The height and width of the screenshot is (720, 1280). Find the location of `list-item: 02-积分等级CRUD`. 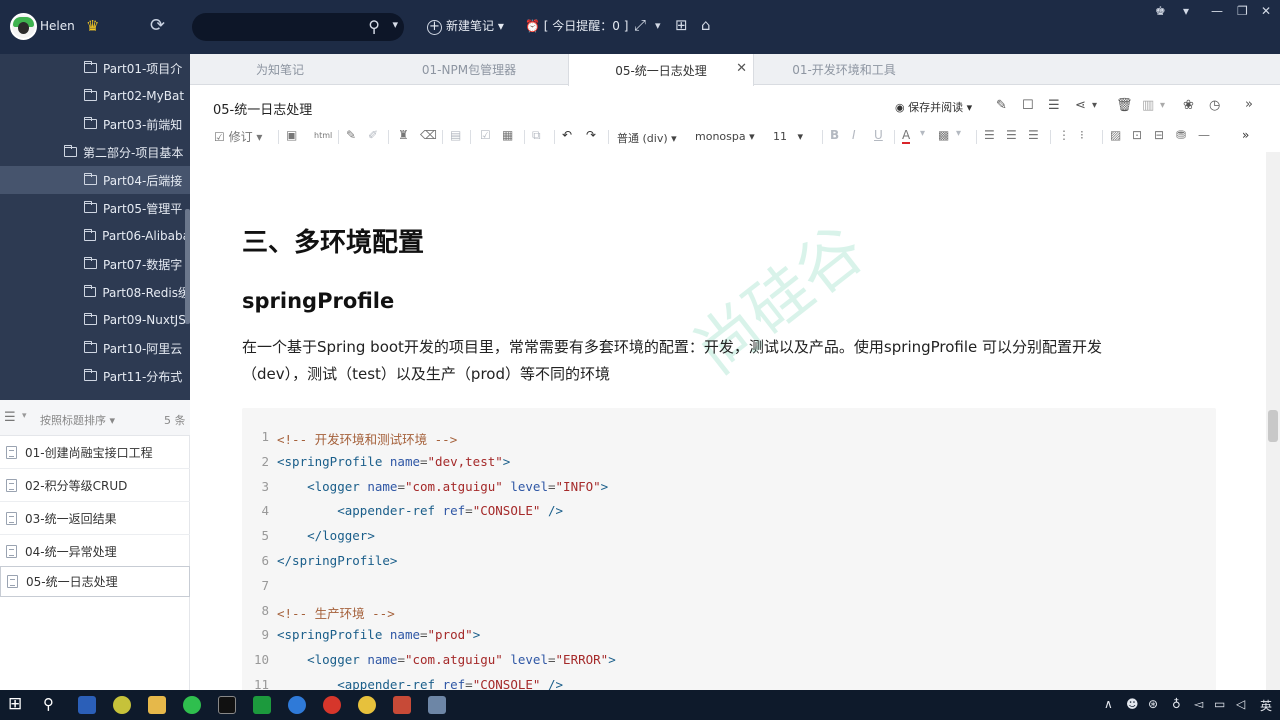

list-item: 02-积分等级CRUD is located at coordinates (95, 485).